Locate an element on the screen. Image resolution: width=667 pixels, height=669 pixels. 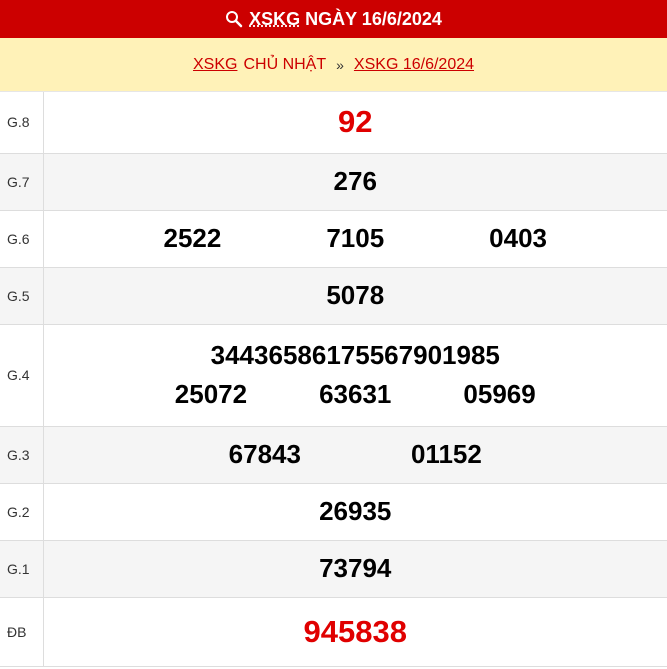
search-icon is located at coordinates (234, 19).